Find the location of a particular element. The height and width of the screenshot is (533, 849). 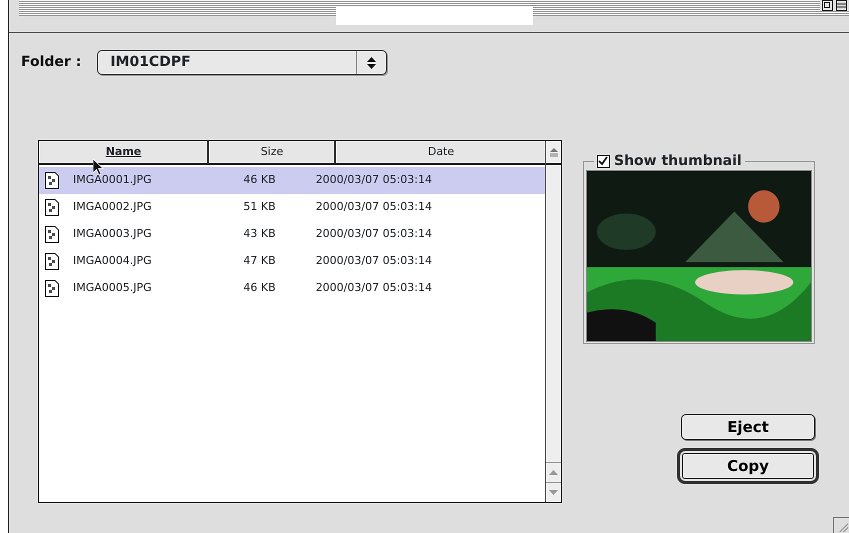

action-button: Eject is located at coordinates (748, 427).